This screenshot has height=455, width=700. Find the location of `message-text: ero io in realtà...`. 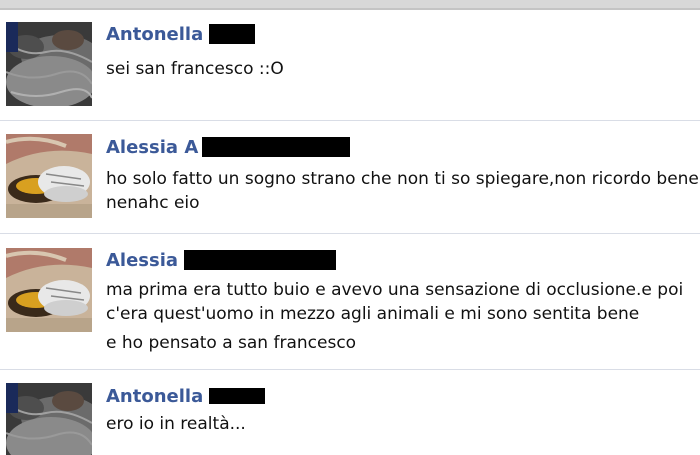

message-text: ero io in realtà... is located at coordinates (176, 424).